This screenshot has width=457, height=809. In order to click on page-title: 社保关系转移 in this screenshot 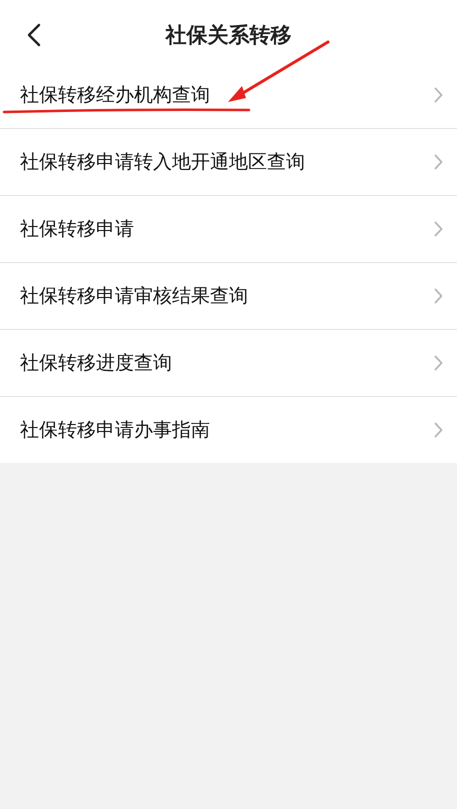, I will do `click(229, 35)`.